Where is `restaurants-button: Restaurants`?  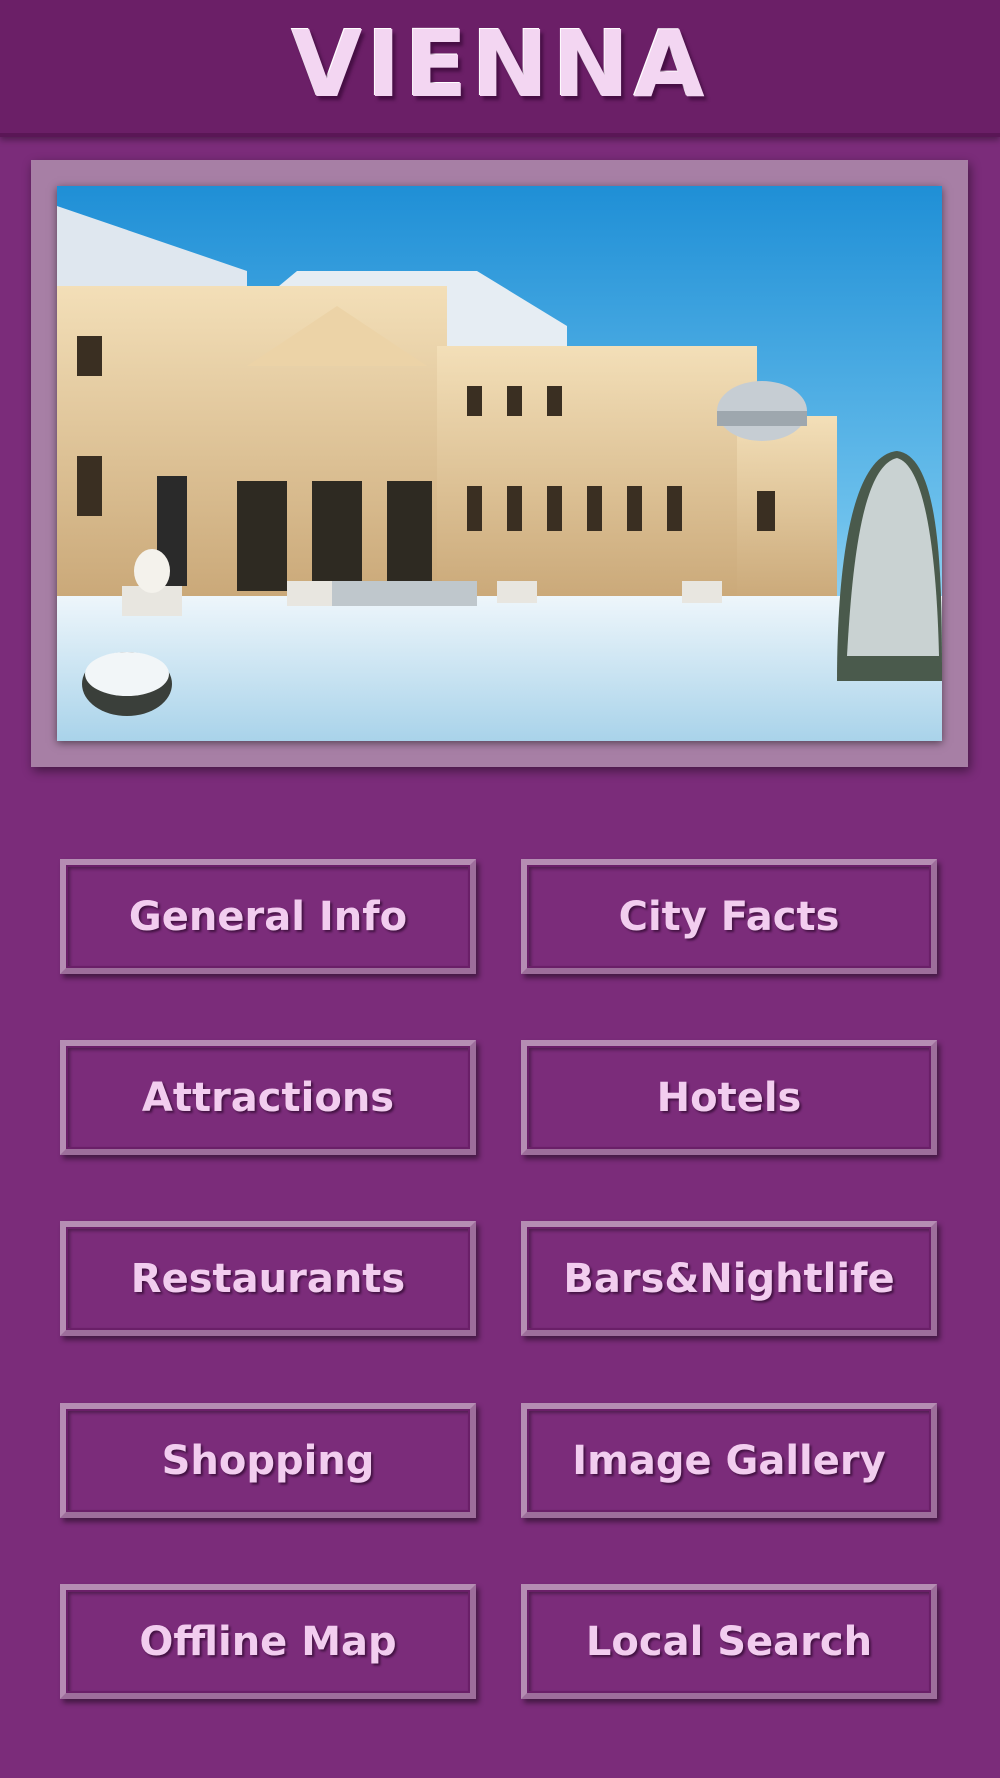 restaurants-button: Restaurants is located at coordinates (268, 1278).